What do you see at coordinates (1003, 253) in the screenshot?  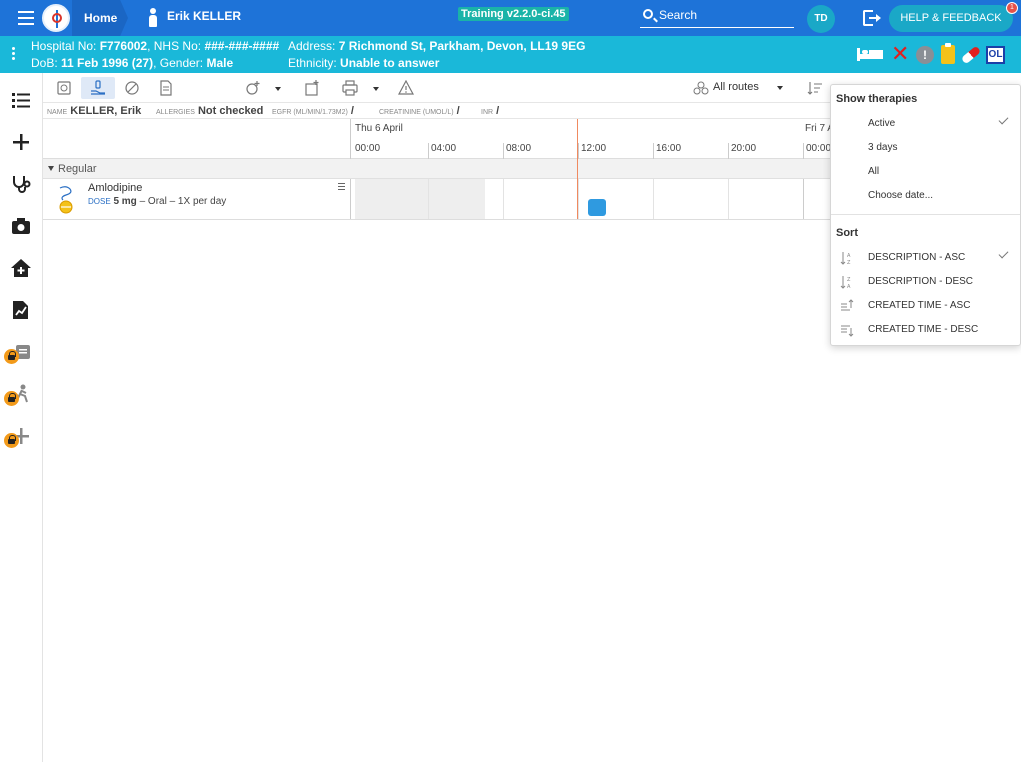 I see `check-icon` at bounding box center [1003, 253].